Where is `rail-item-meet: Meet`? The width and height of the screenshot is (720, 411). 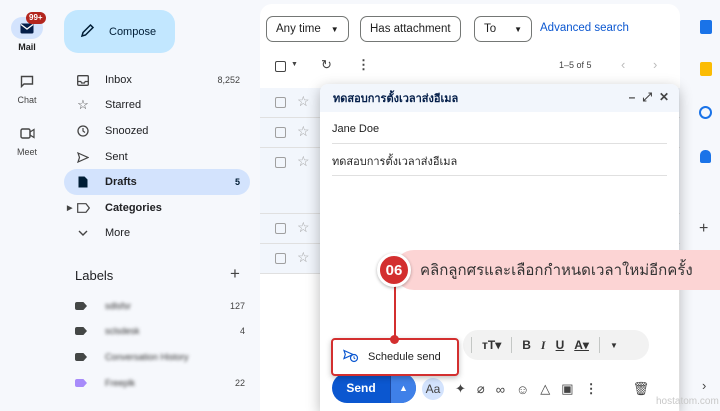
rail-item-meet: Meet is located at coordinates (27, 139).